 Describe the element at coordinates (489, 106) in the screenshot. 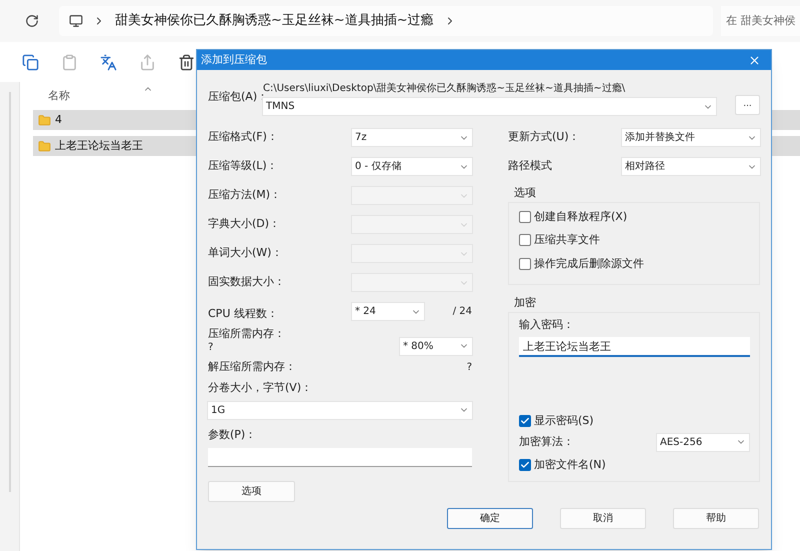

I see `dropdown: TMNS` at that location.